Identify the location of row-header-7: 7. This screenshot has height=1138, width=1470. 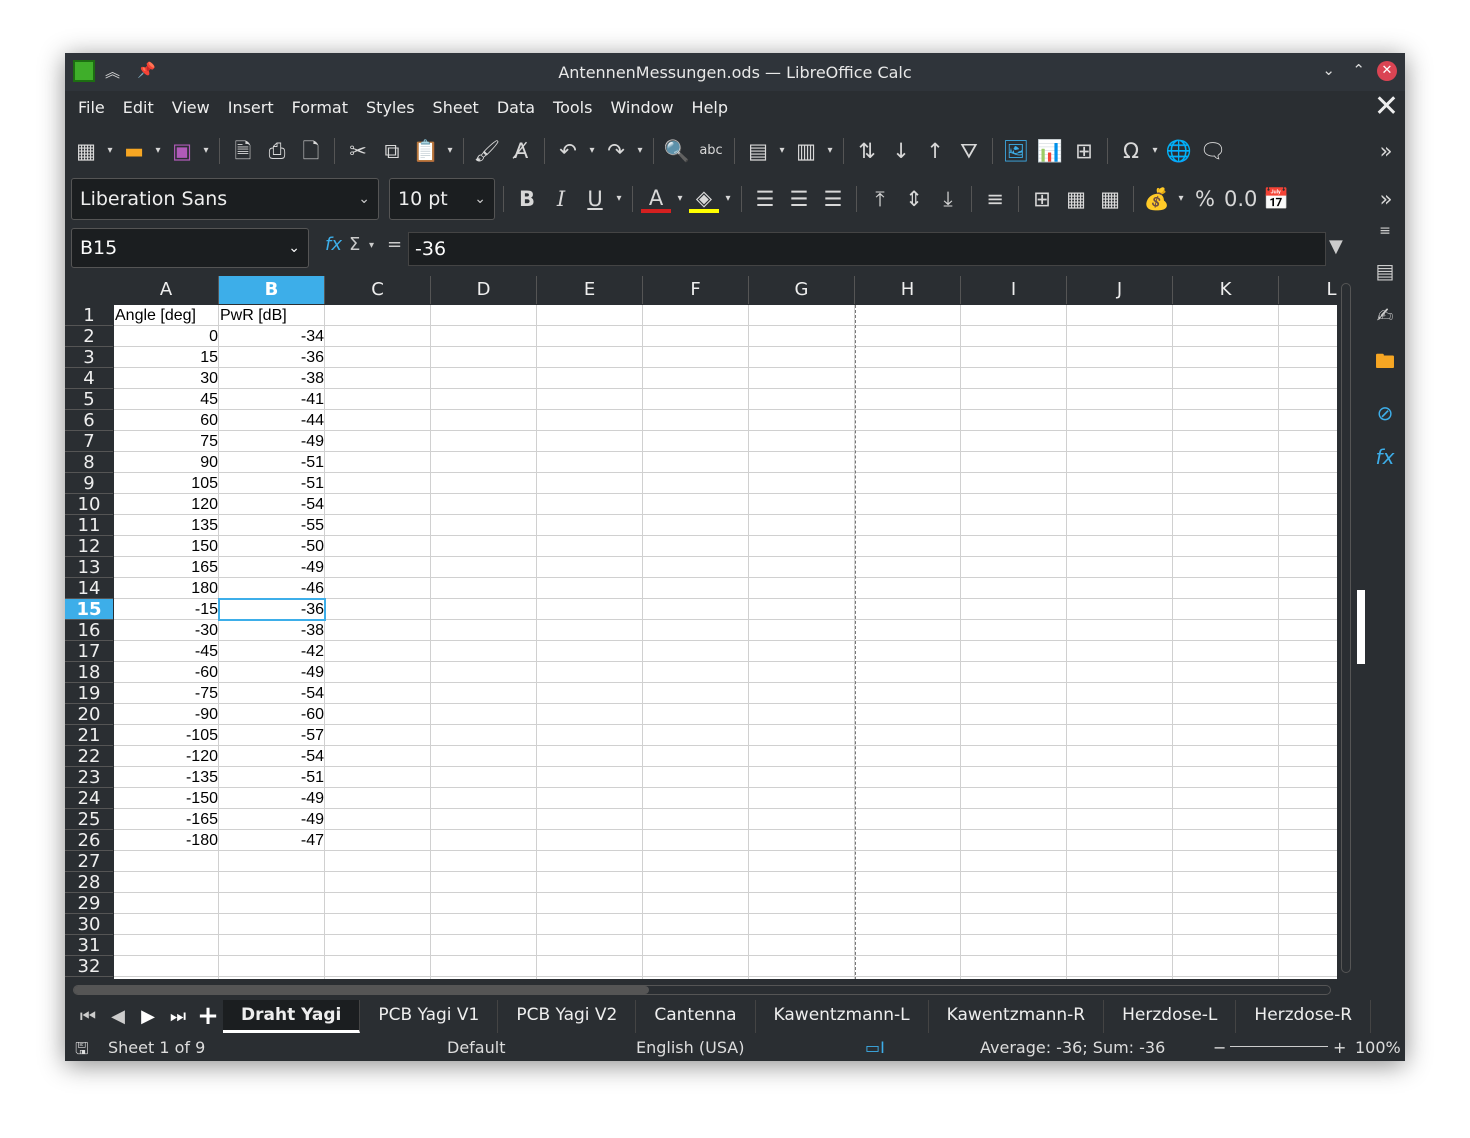
(89, 441).